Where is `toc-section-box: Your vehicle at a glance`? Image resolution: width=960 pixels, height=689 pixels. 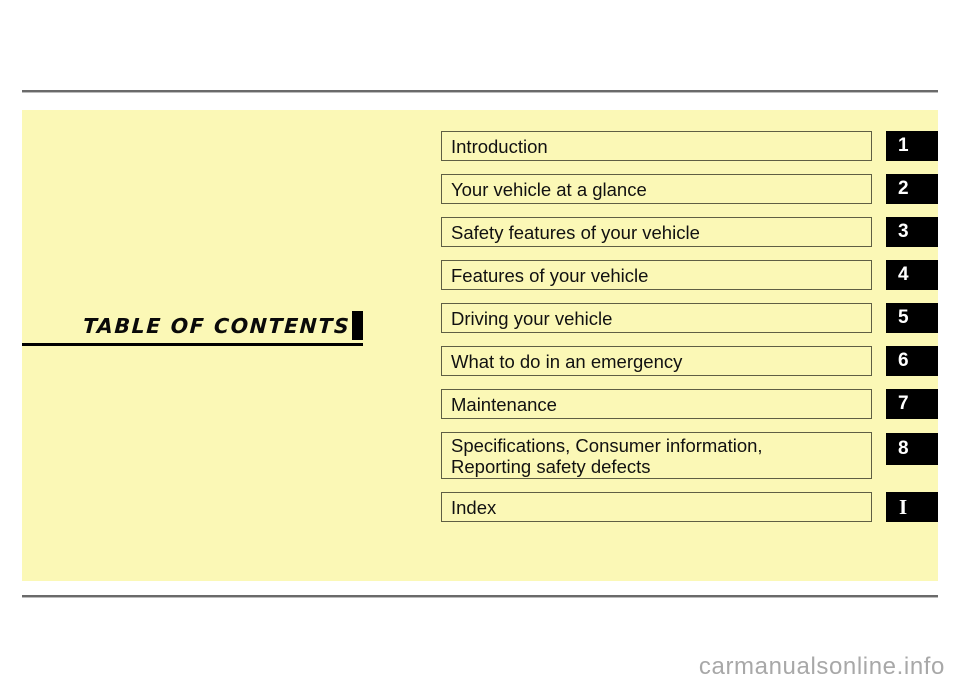 toc-section-box: Your vehicle at a glance is located at coordinates (656, 189).